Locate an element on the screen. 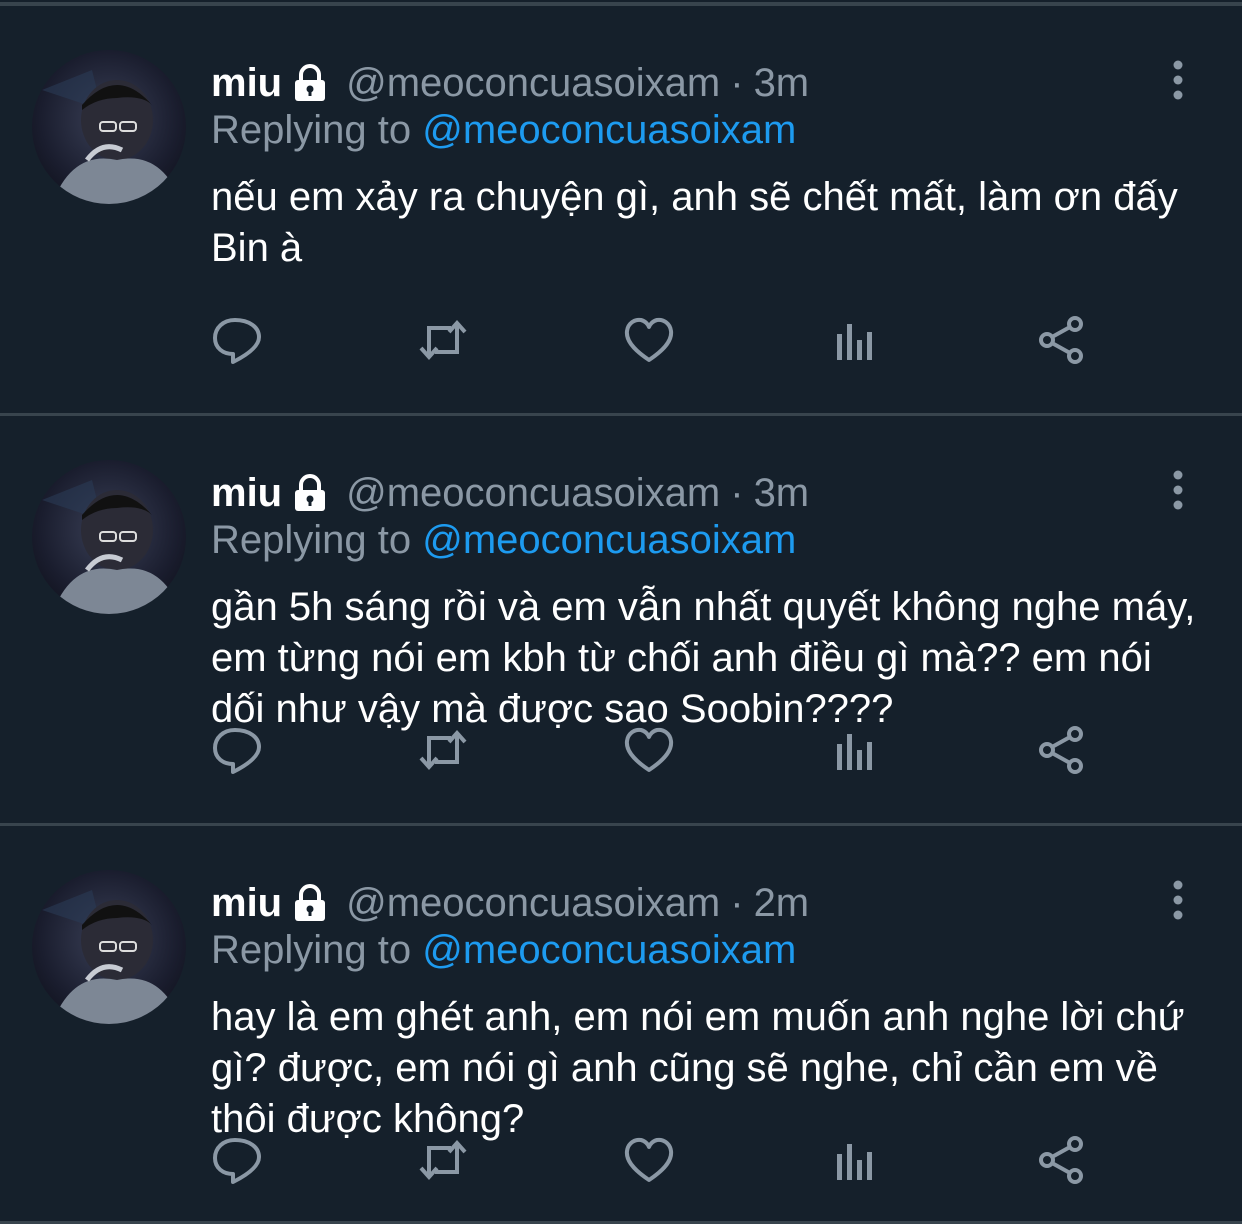 This screenshot has height=1224, width=1242. tweet-header: miu @meoconcuasoixam · 2m is located at coordinates (510, 903).